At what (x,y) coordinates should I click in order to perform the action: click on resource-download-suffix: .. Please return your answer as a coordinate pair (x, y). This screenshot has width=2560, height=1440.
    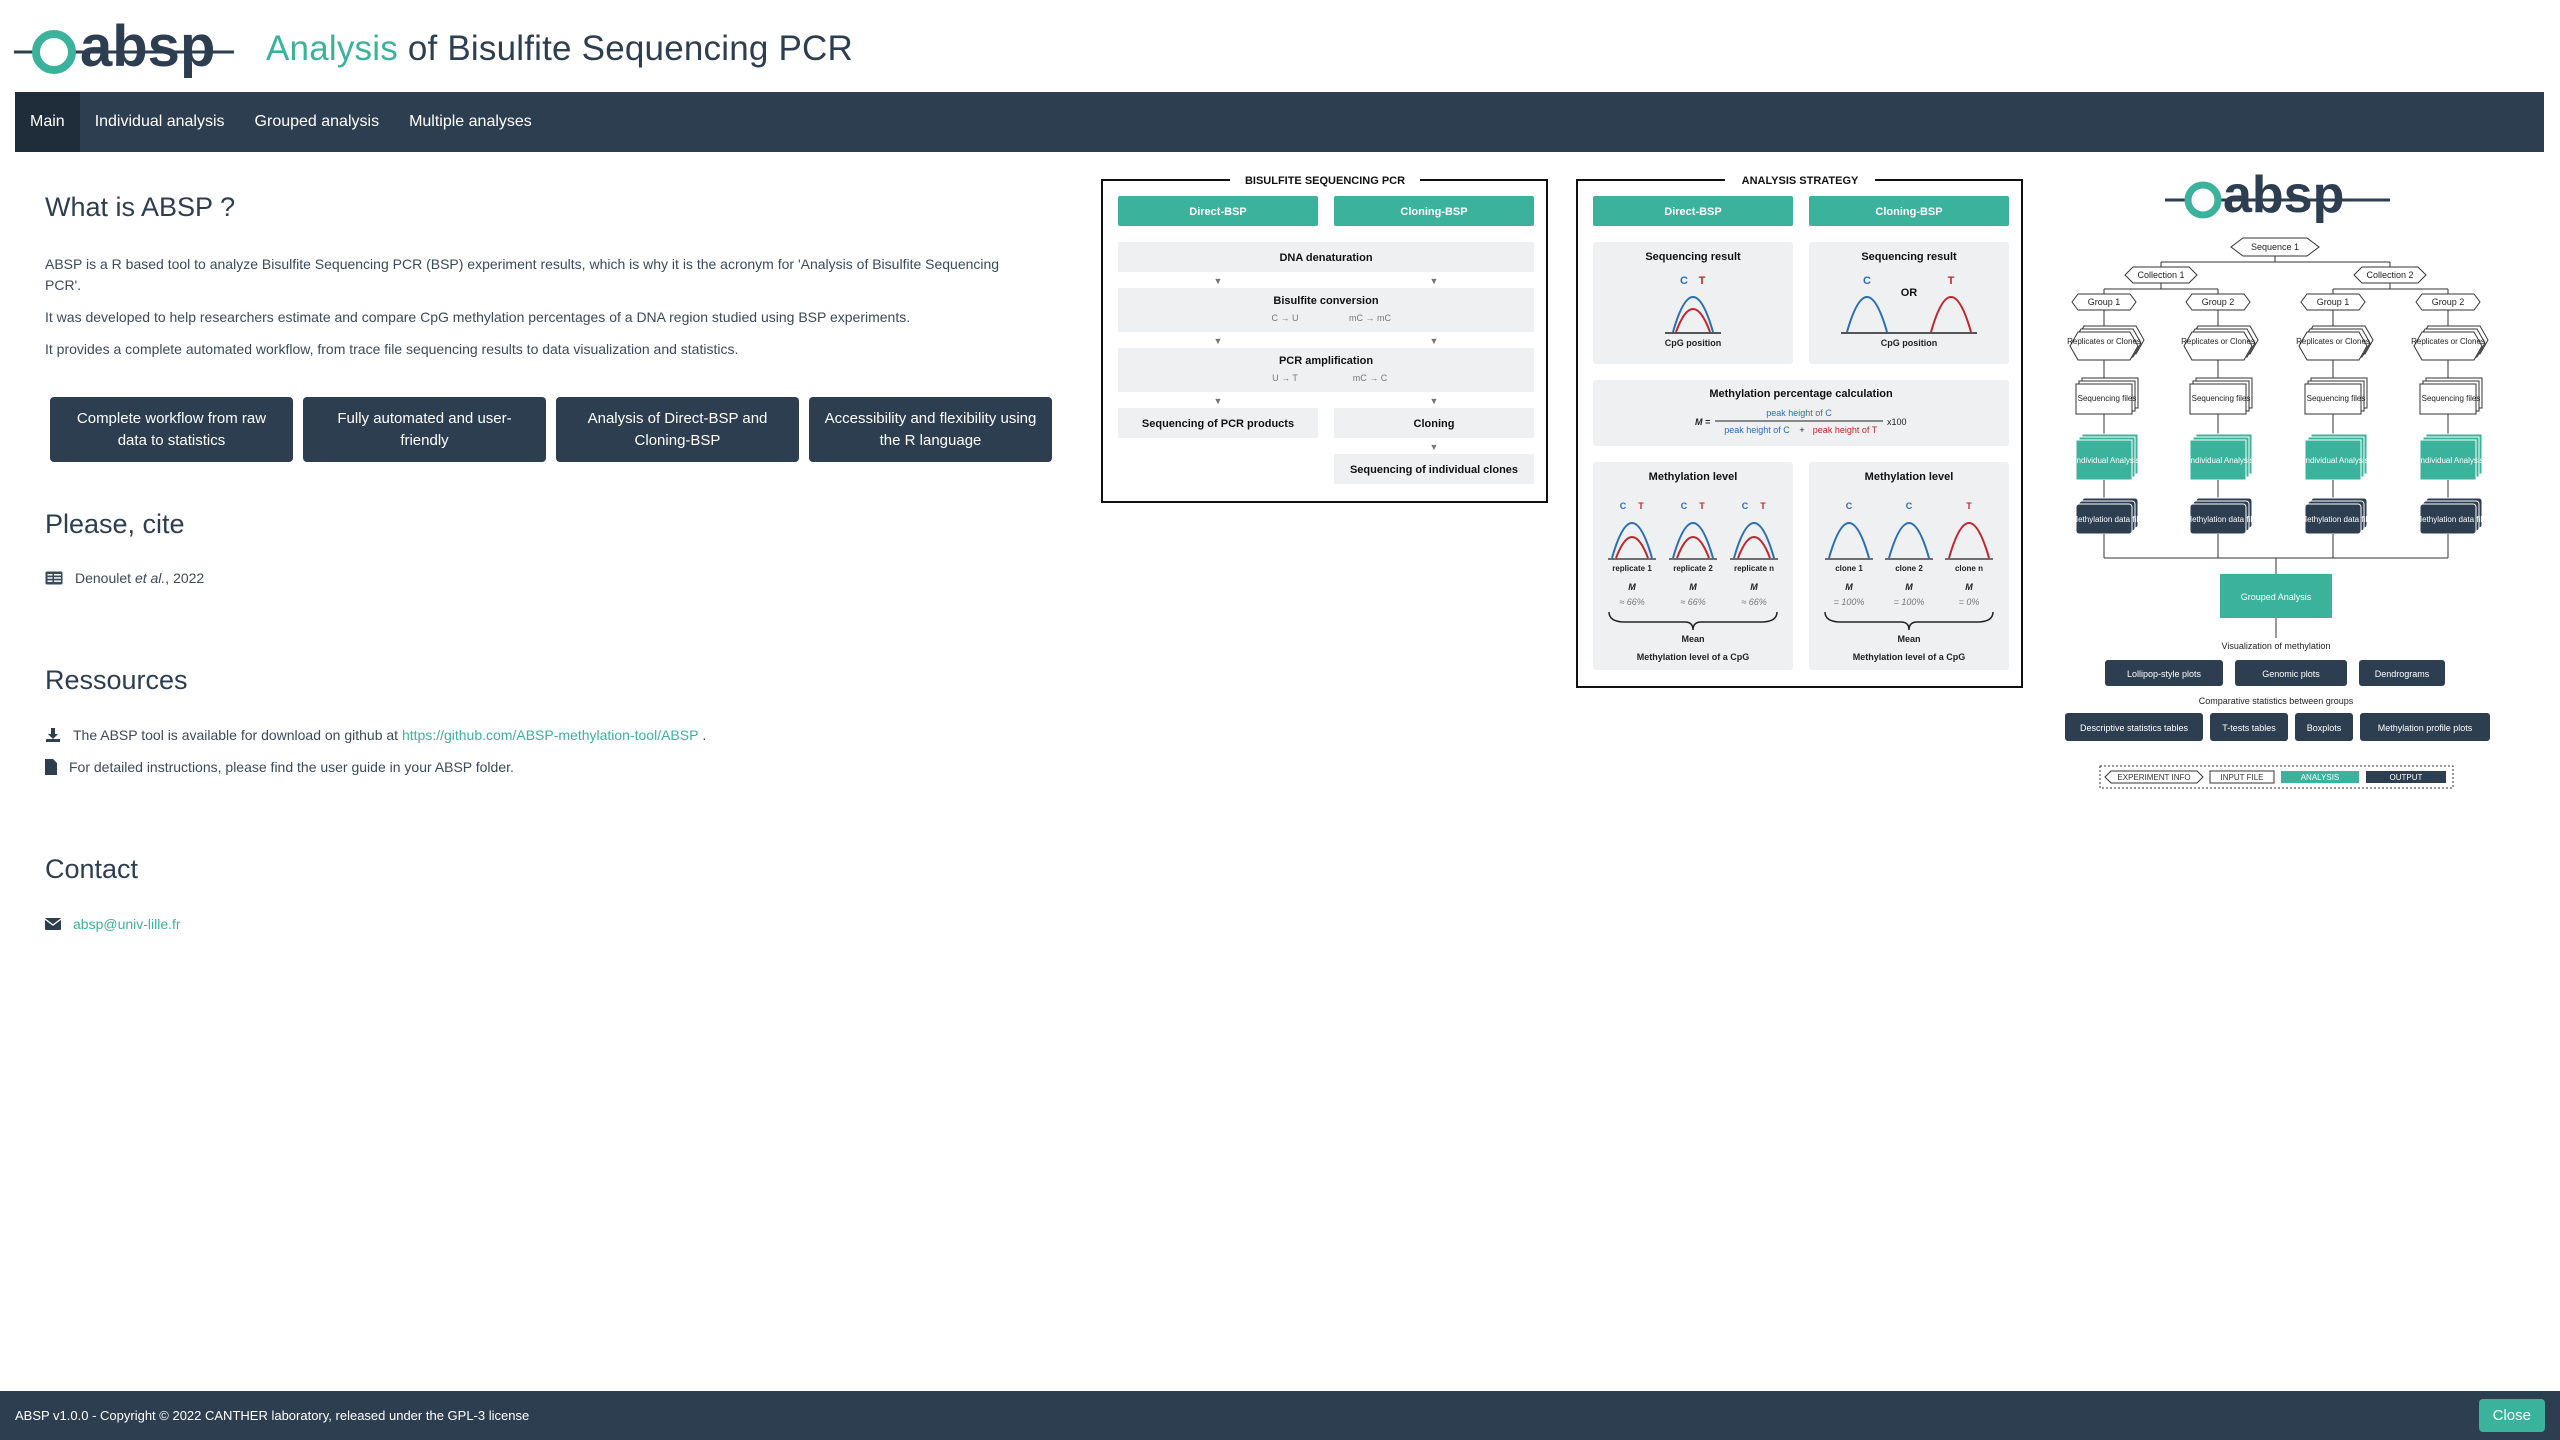
    Looking at the image, I should click on (704, 735).